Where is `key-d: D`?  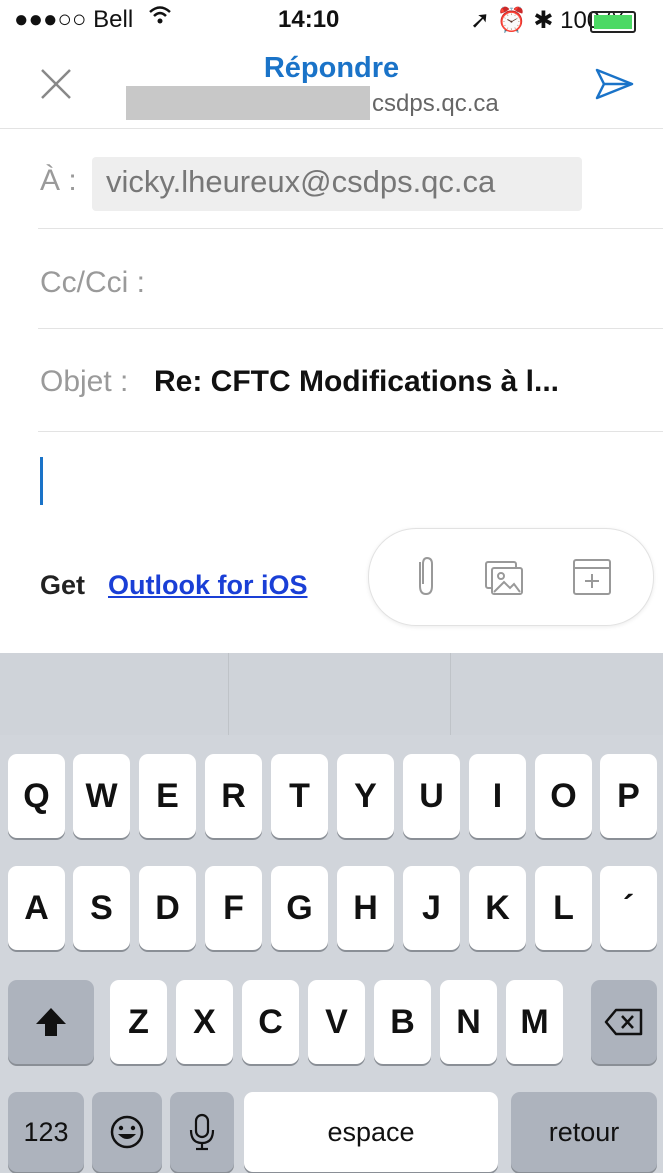 key-d: D is located at coordinates (167, 908).